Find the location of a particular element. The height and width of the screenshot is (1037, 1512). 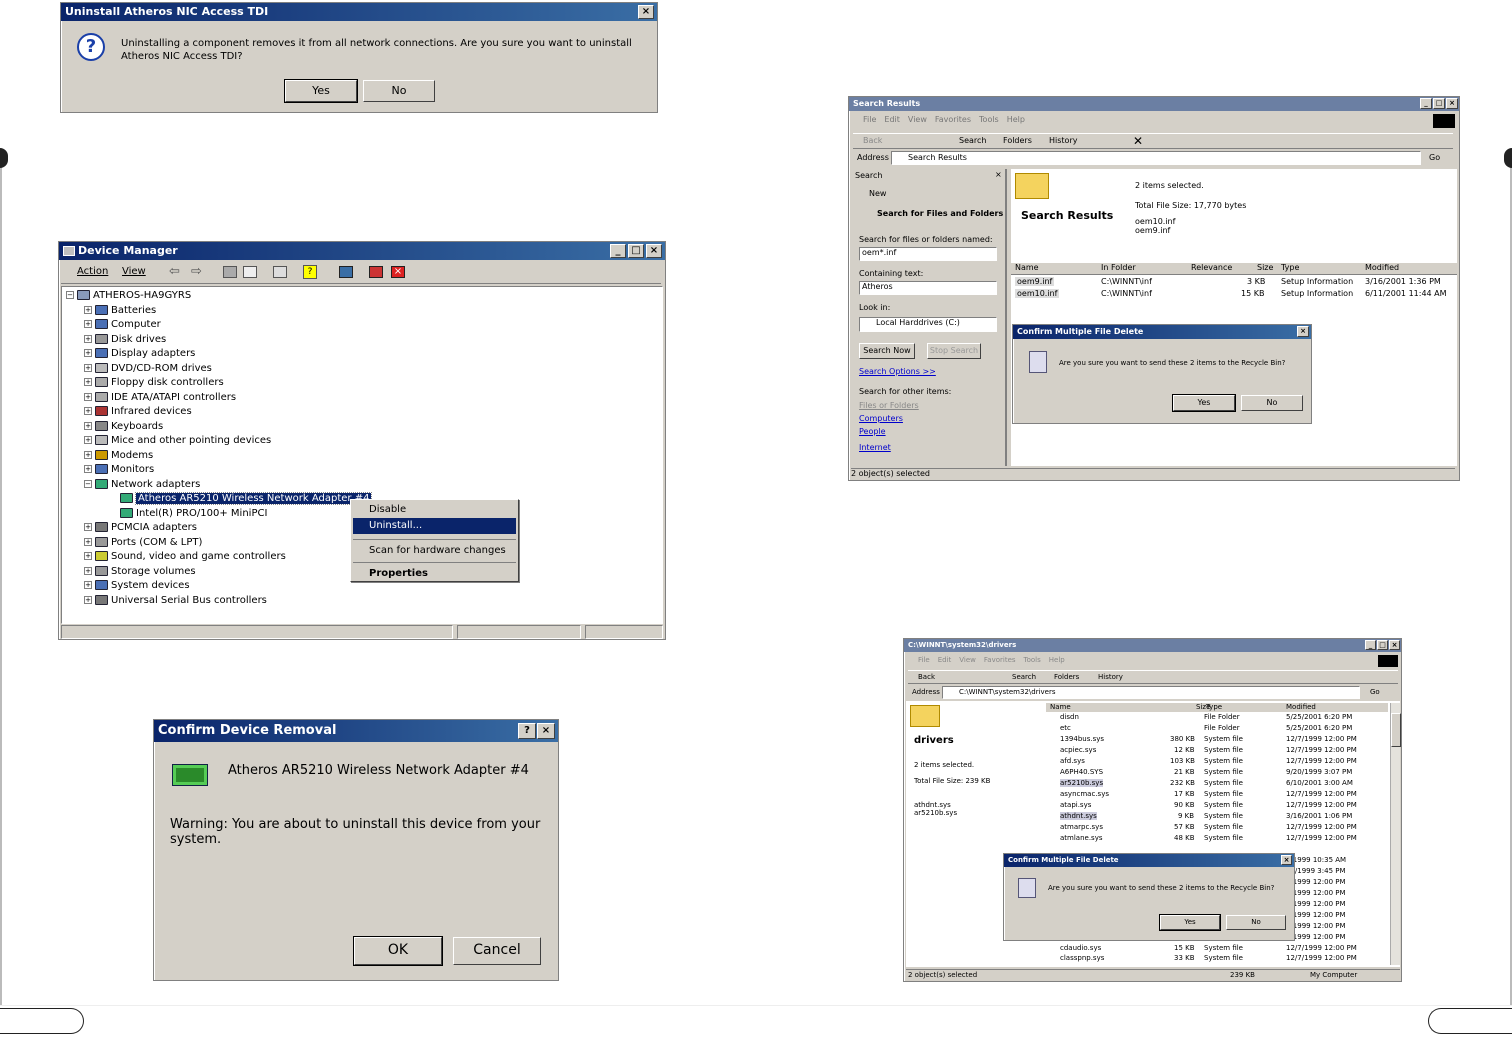

tree-item: + Infrared devices is located at coordinates (364, 412).